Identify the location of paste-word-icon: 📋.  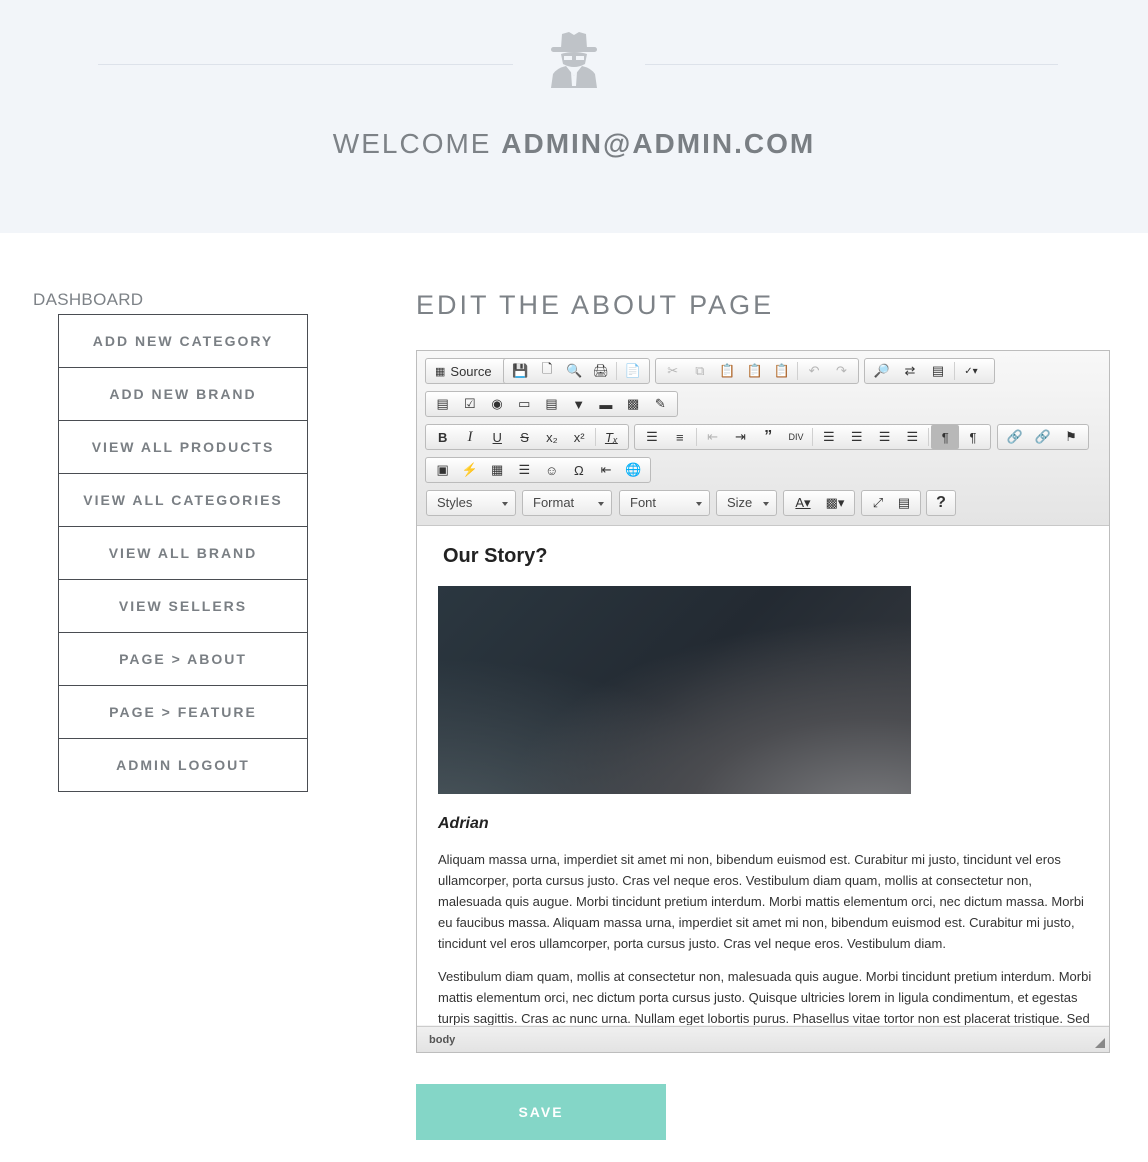
(781, 371).